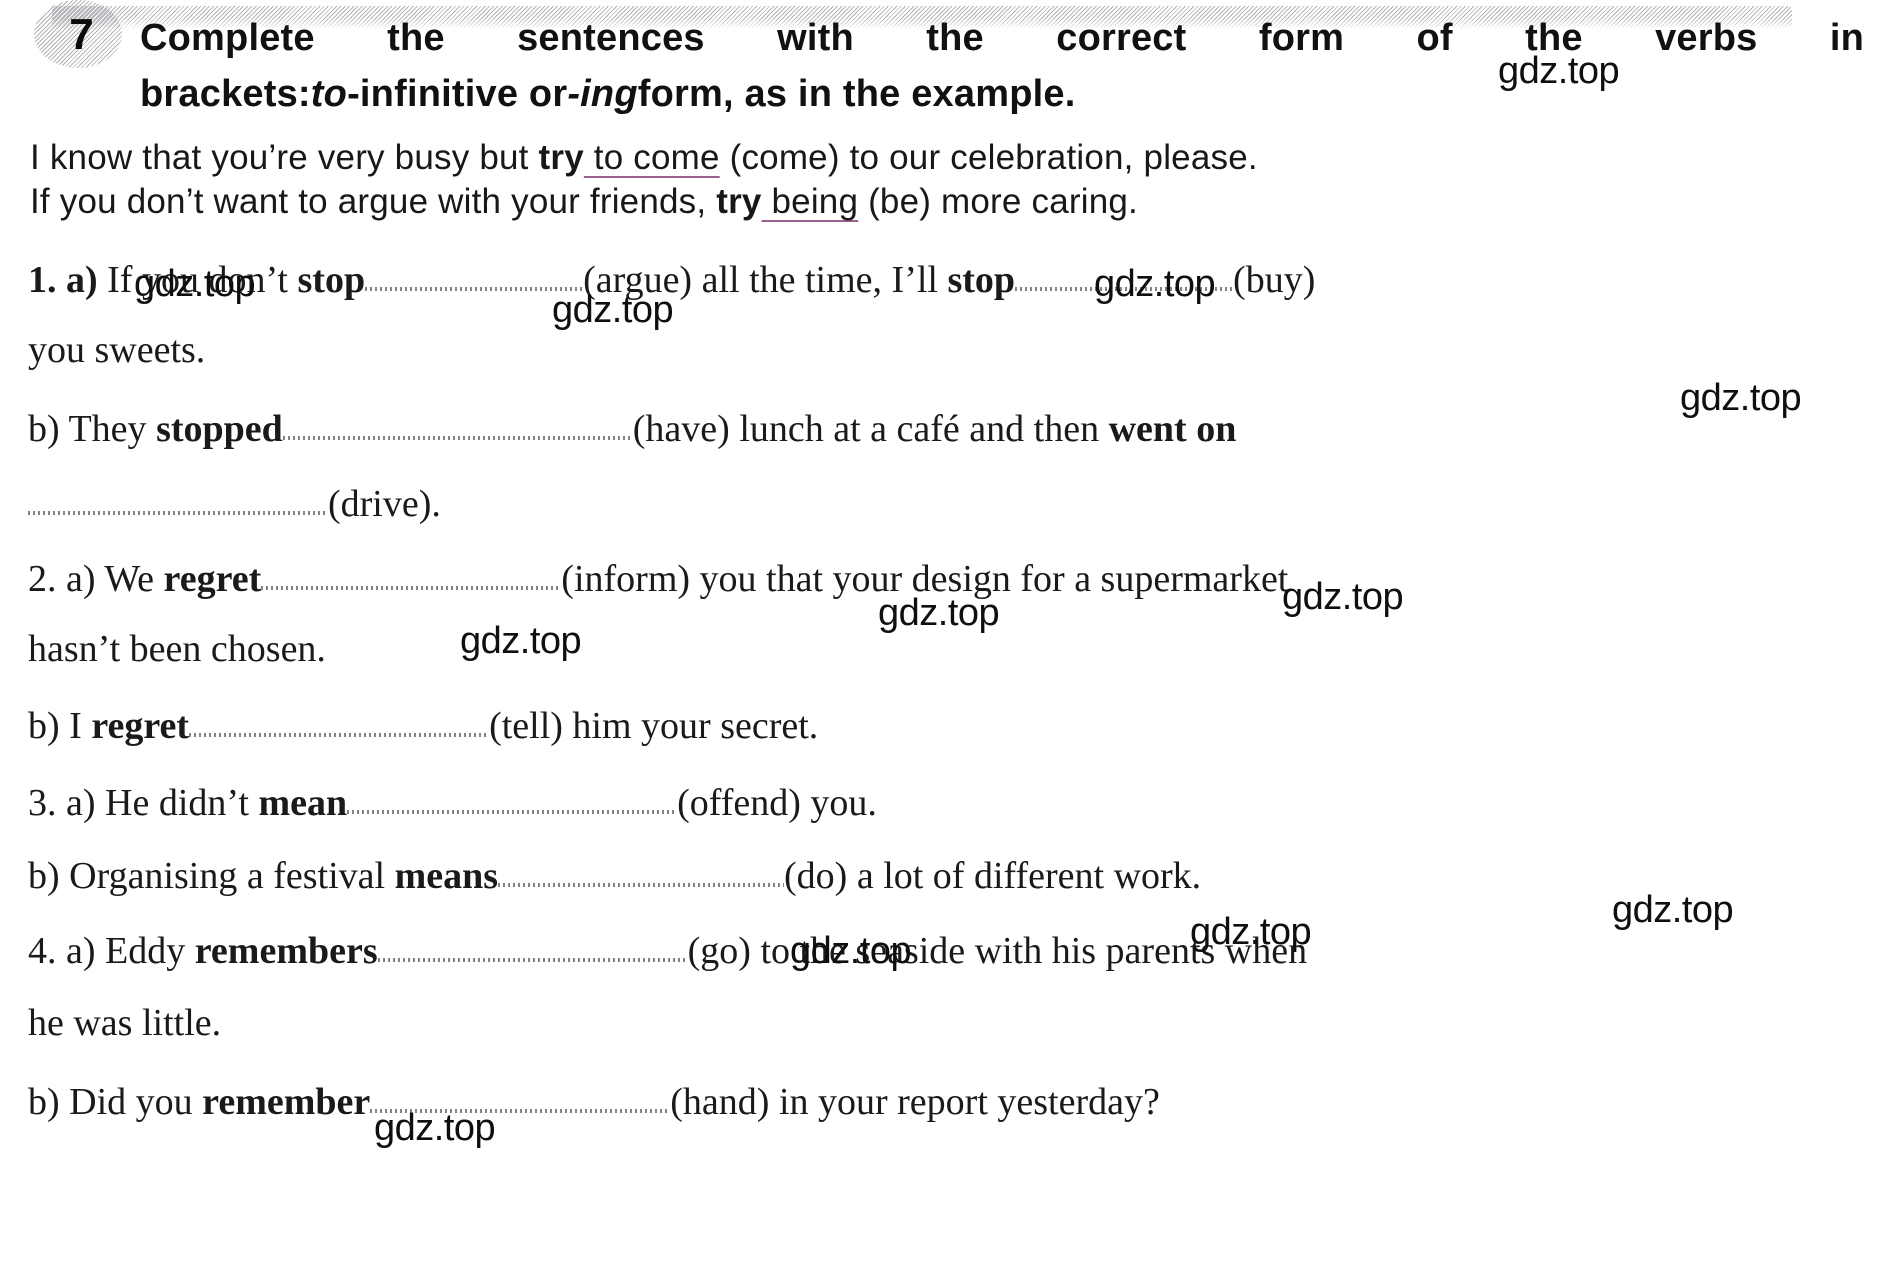  Describe the element at coordinates (177, 649) in the screenshot. I see `item-2a-cont: hasn’t been chosen.` at that location.